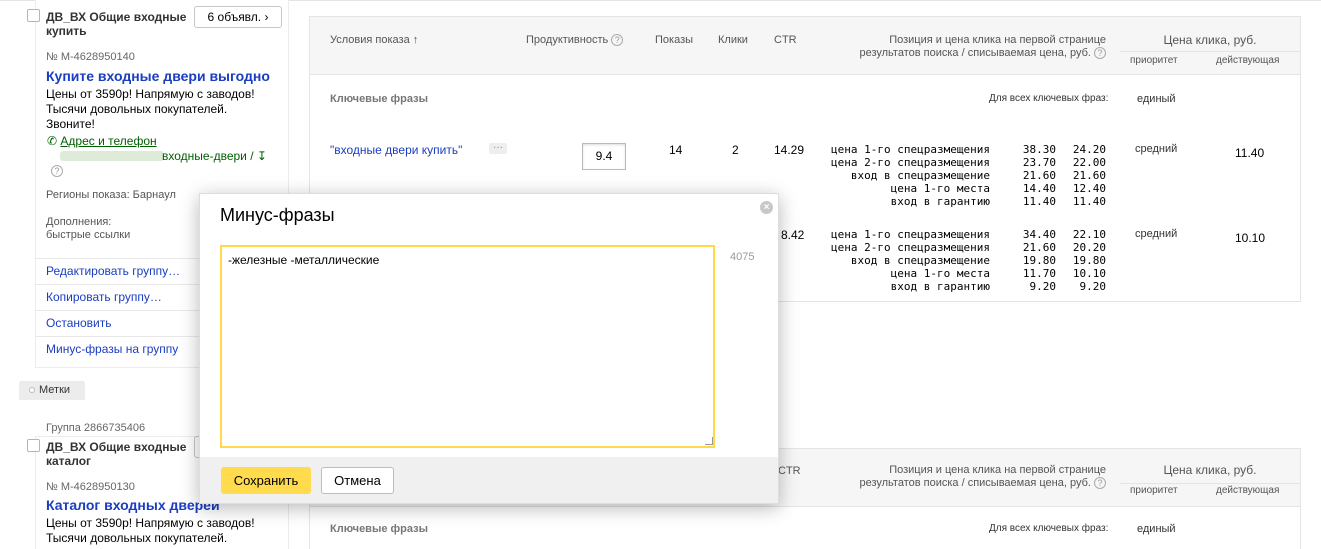  What do you see at coordinates (116, 447) in the screenshot?
I see `group-title-line1: ДВ_ВХ Общие входные` at bounding box center [116, 447].